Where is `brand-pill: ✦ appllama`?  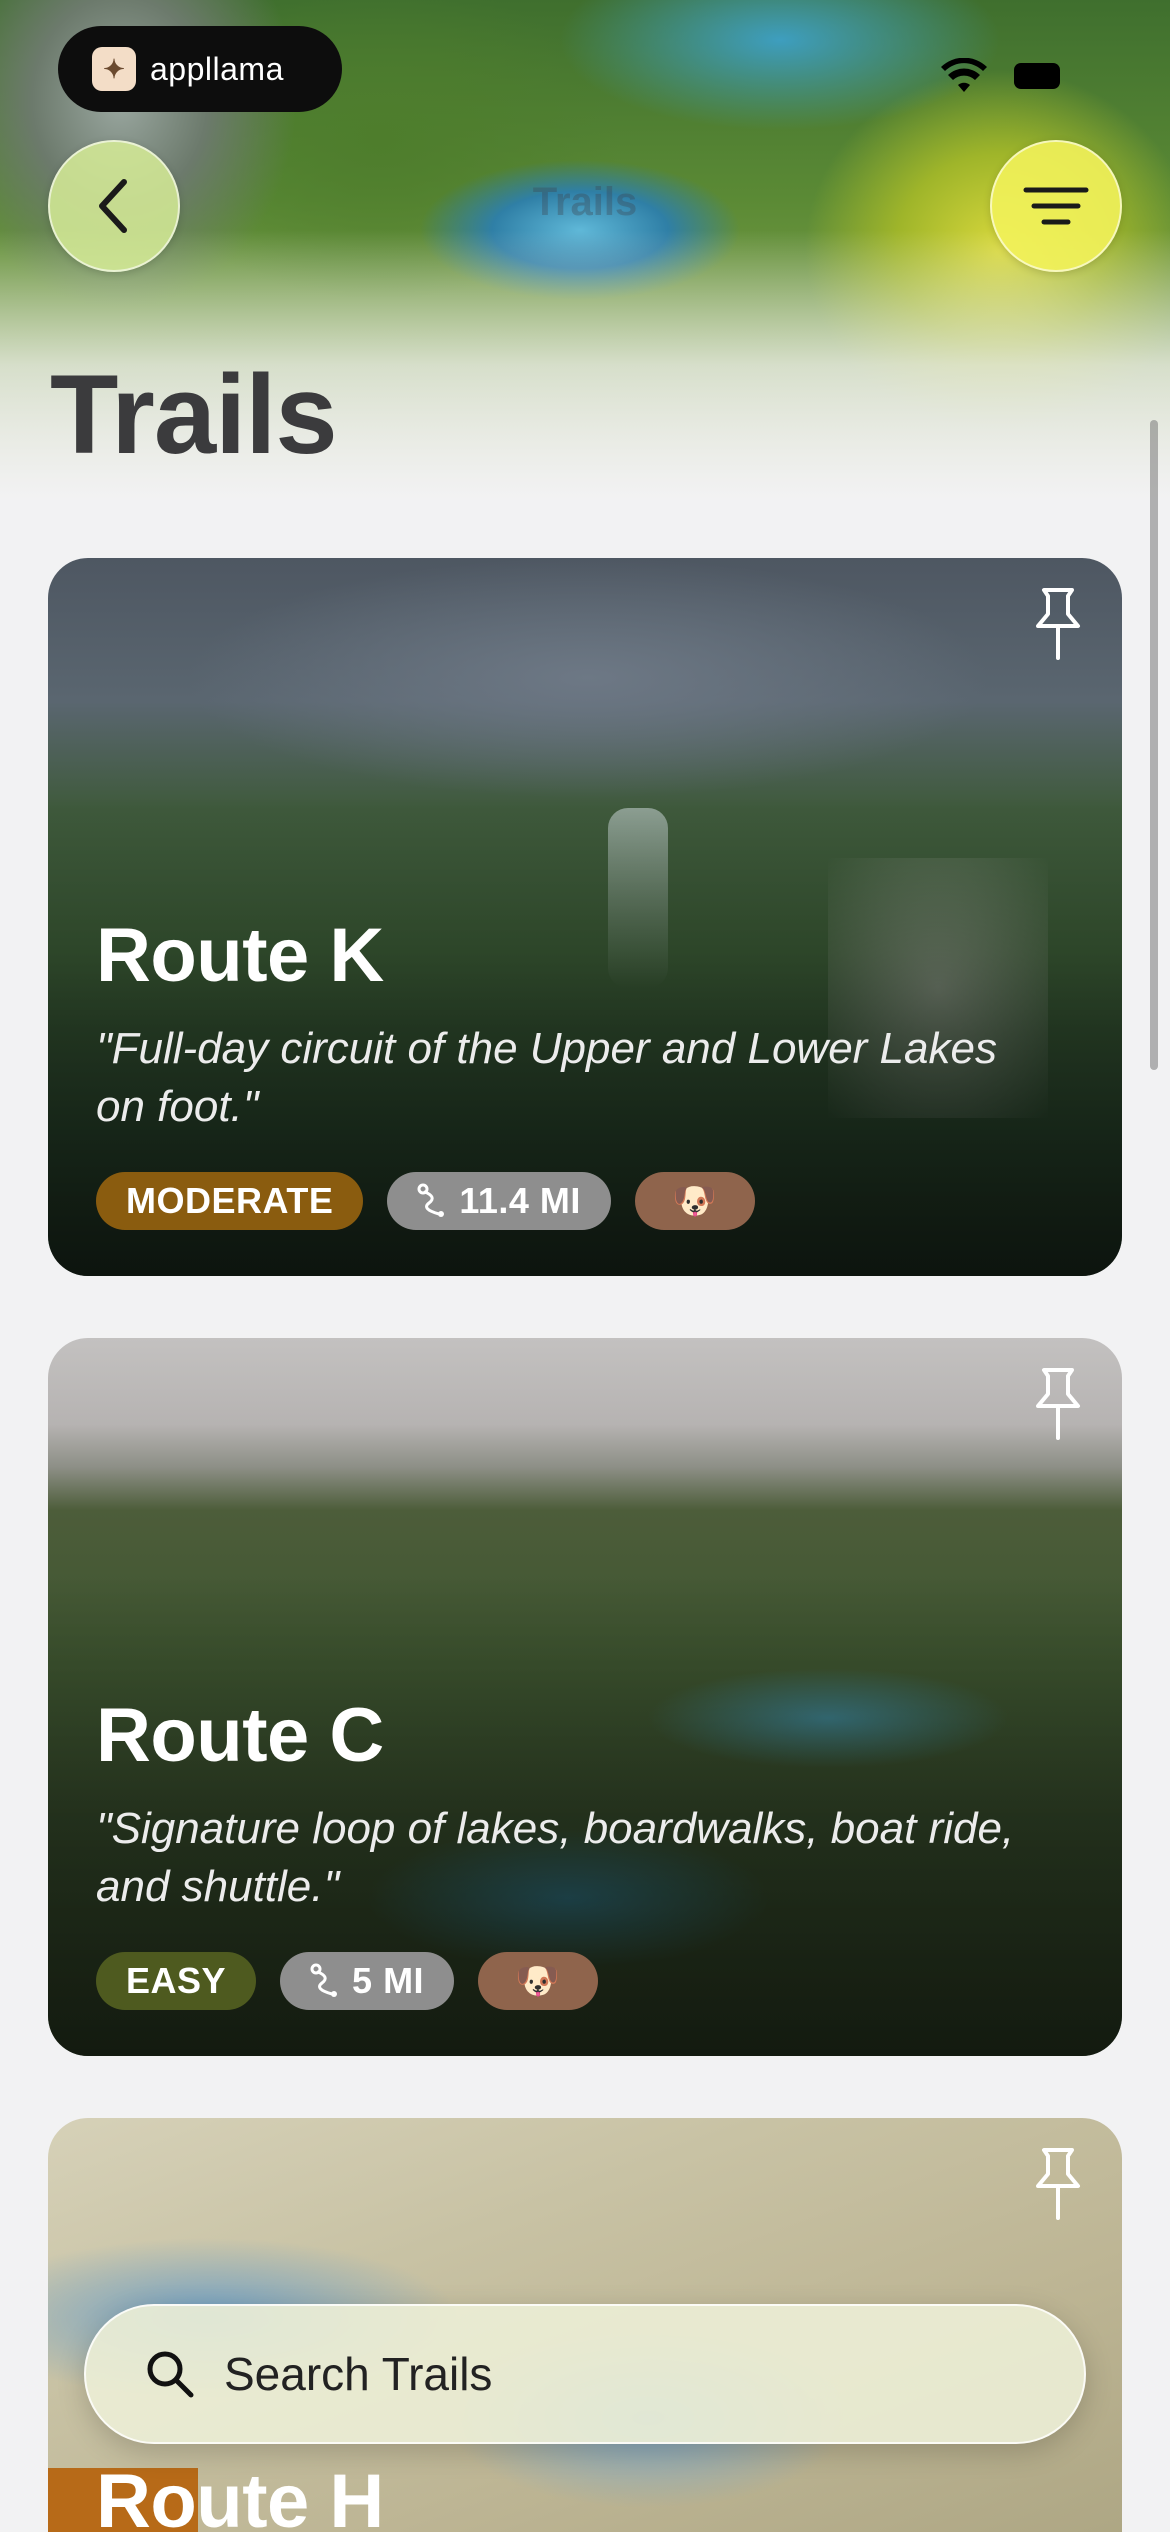 brand-pill: ✦ appllama is located at coordinates (200, 69).